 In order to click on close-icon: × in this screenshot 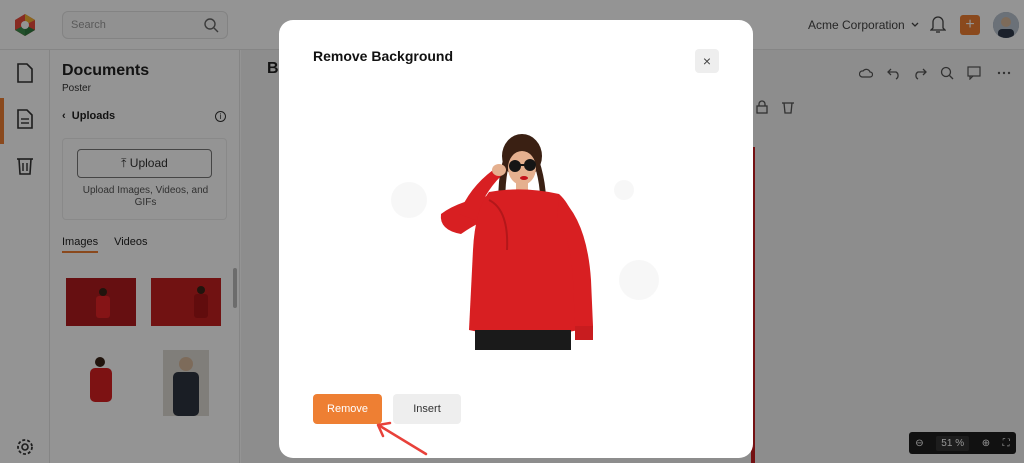, I will do `click(707, 61)`.